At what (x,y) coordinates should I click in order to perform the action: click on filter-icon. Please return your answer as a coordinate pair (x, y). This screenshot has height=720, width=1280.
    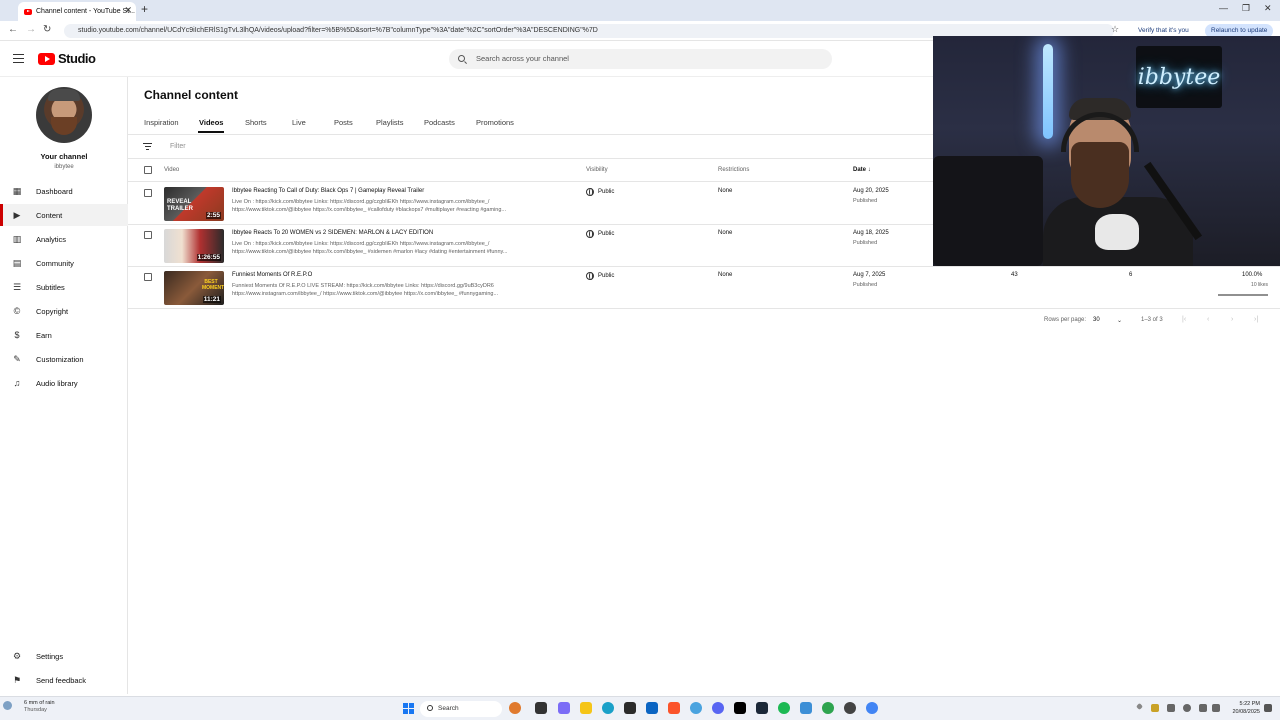
    Looking at the image, I should click on (147, 146).